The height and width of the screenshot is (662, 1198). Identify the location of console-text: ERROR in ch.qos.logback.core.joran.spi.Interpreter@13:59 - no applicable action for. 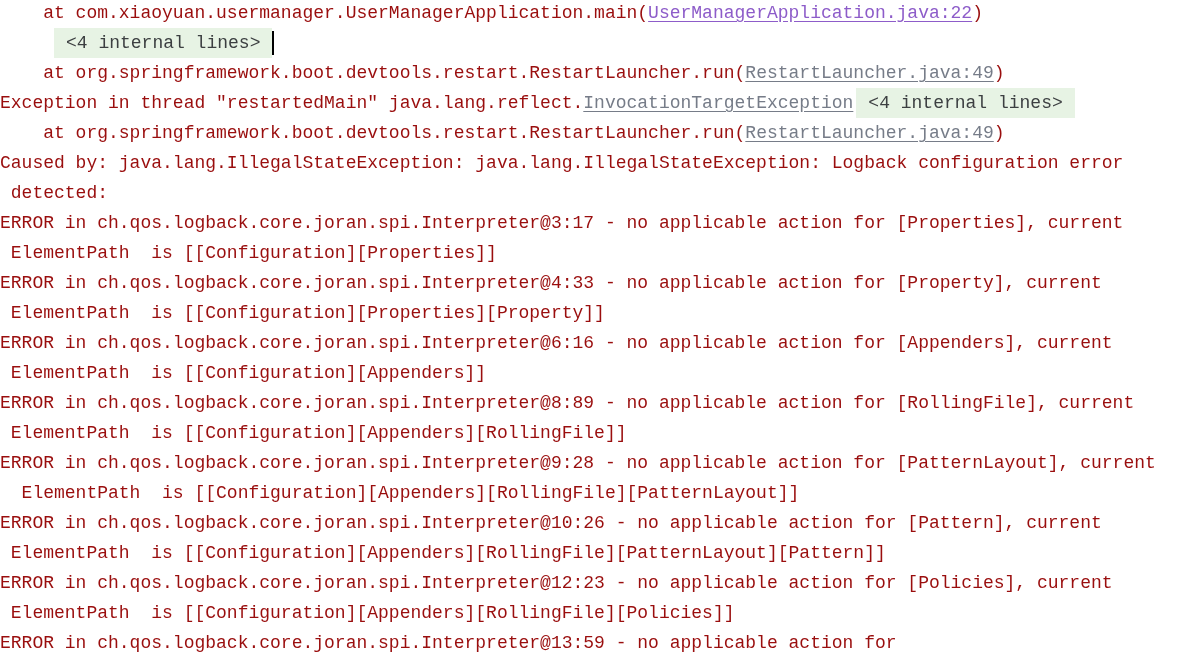
(448, 643).